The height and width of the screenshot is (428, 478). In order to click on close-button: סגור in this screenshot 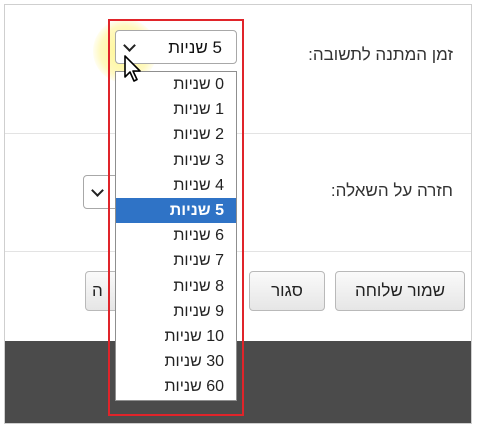, I will do `click(287, 291)`.